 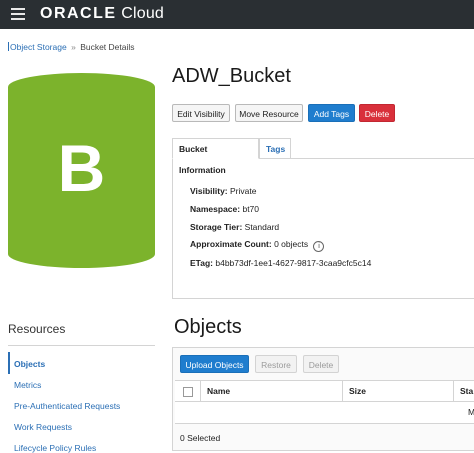 What do you see at coordinates (231, 244) in the screenshot?
I see `approximate-count-label: Approximate Count:` at bounding box center [231, 244].